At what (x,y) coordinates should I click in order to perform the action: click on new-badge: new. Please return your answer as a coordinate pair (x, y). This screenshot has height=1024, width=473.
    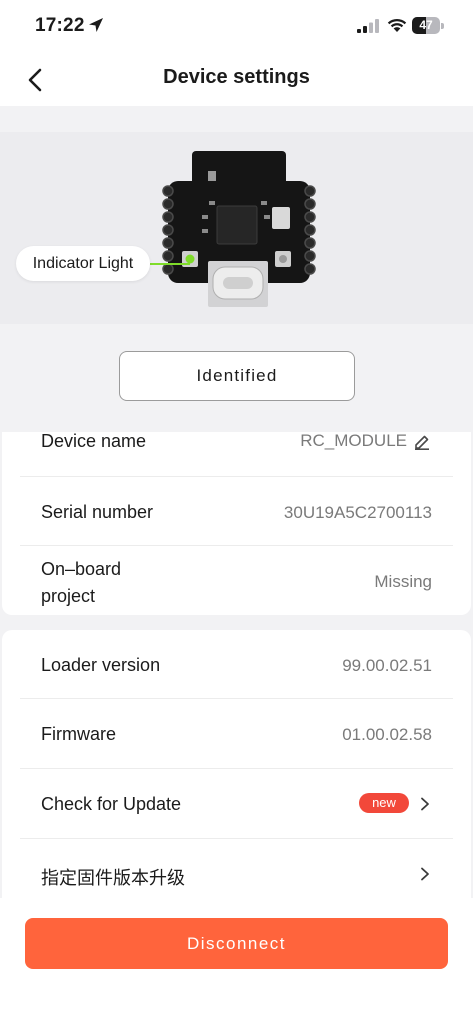
    Looking at the image, I should click on (384, 803).